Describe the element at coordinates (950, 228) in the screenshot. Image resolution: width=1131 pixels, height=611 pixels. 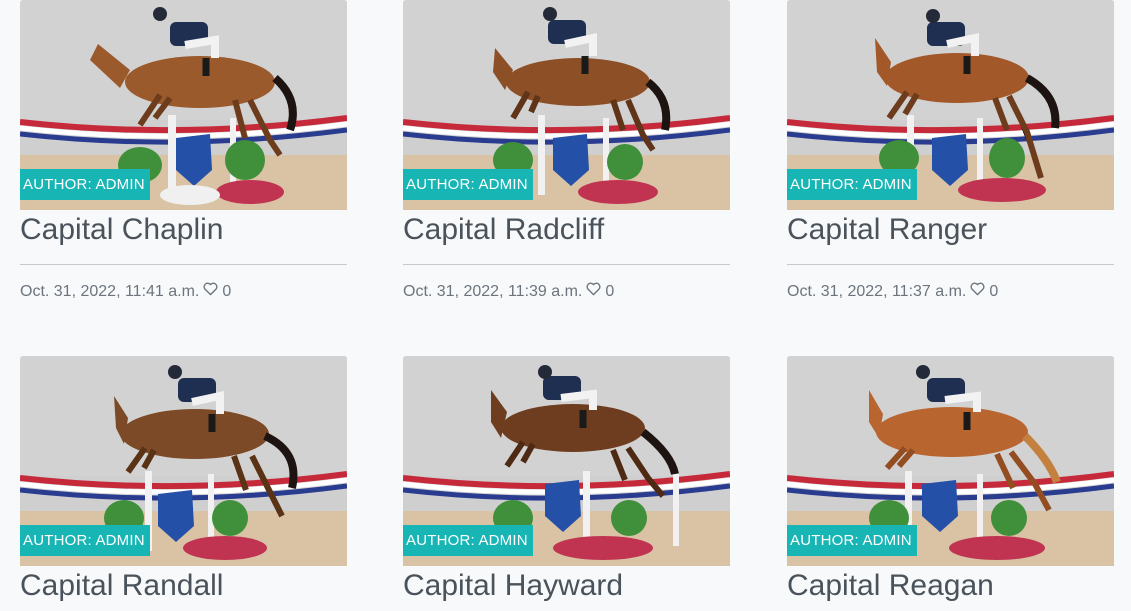
I see `post-title: Capital Ranger` at that location.